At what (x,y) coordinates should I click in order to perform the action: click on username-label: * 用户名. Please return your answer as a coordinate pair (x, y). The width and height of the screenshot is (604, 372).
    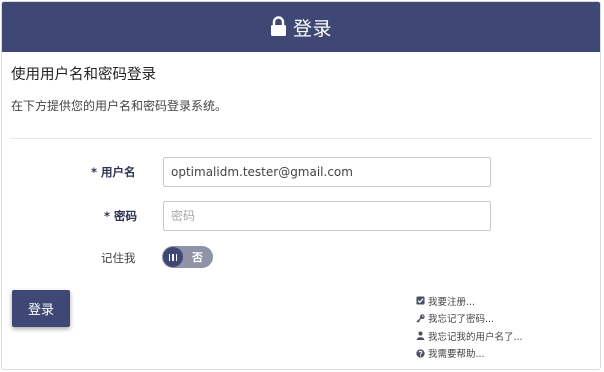
    Looking at the image, I should click on (113, 172).